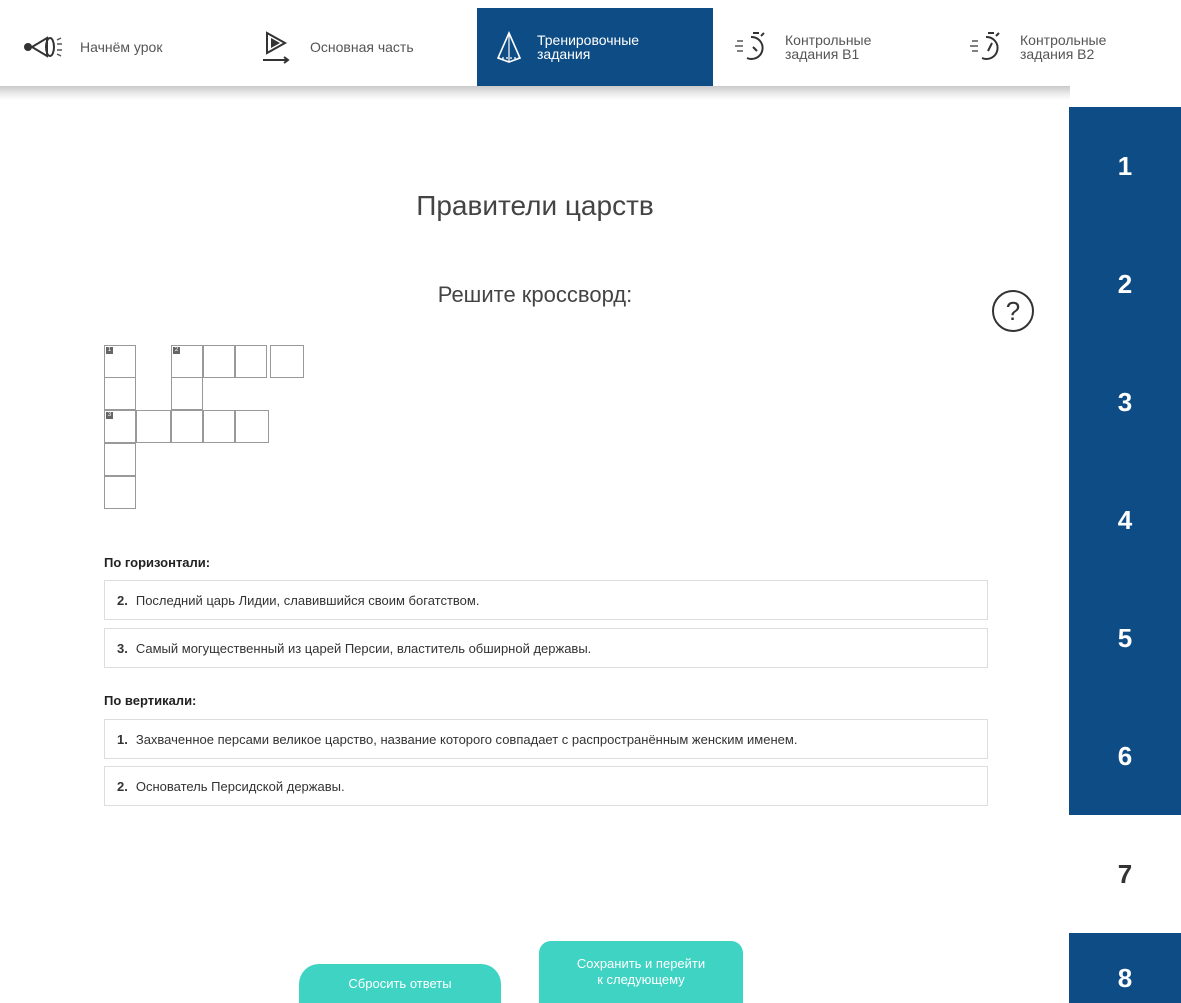 This screenshot has height=1003, width=1181. What do you see at coordinates (157, 562) in the screenshot?
I see `horizontal-clues-header: По горизонтали:` at bounding box center [157, 562].